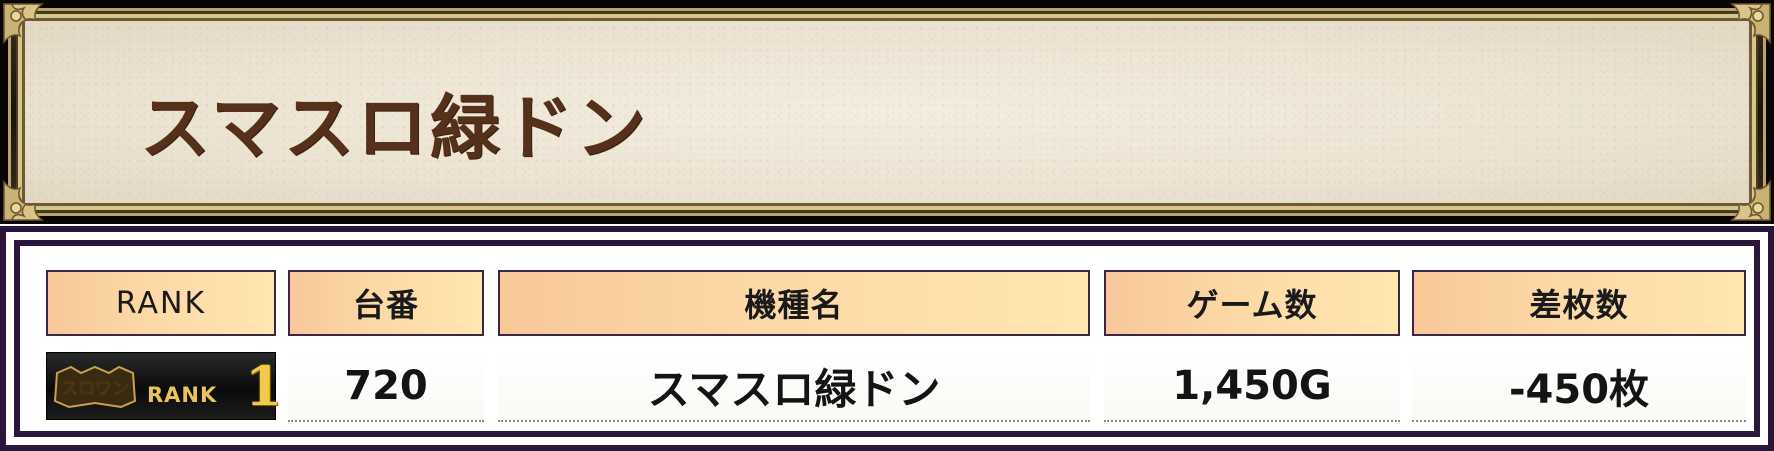  What do you see at coordinates (386, 387) in the screenshot?
I see `cell-machine-no: 720` at bounding box center [386, 387].